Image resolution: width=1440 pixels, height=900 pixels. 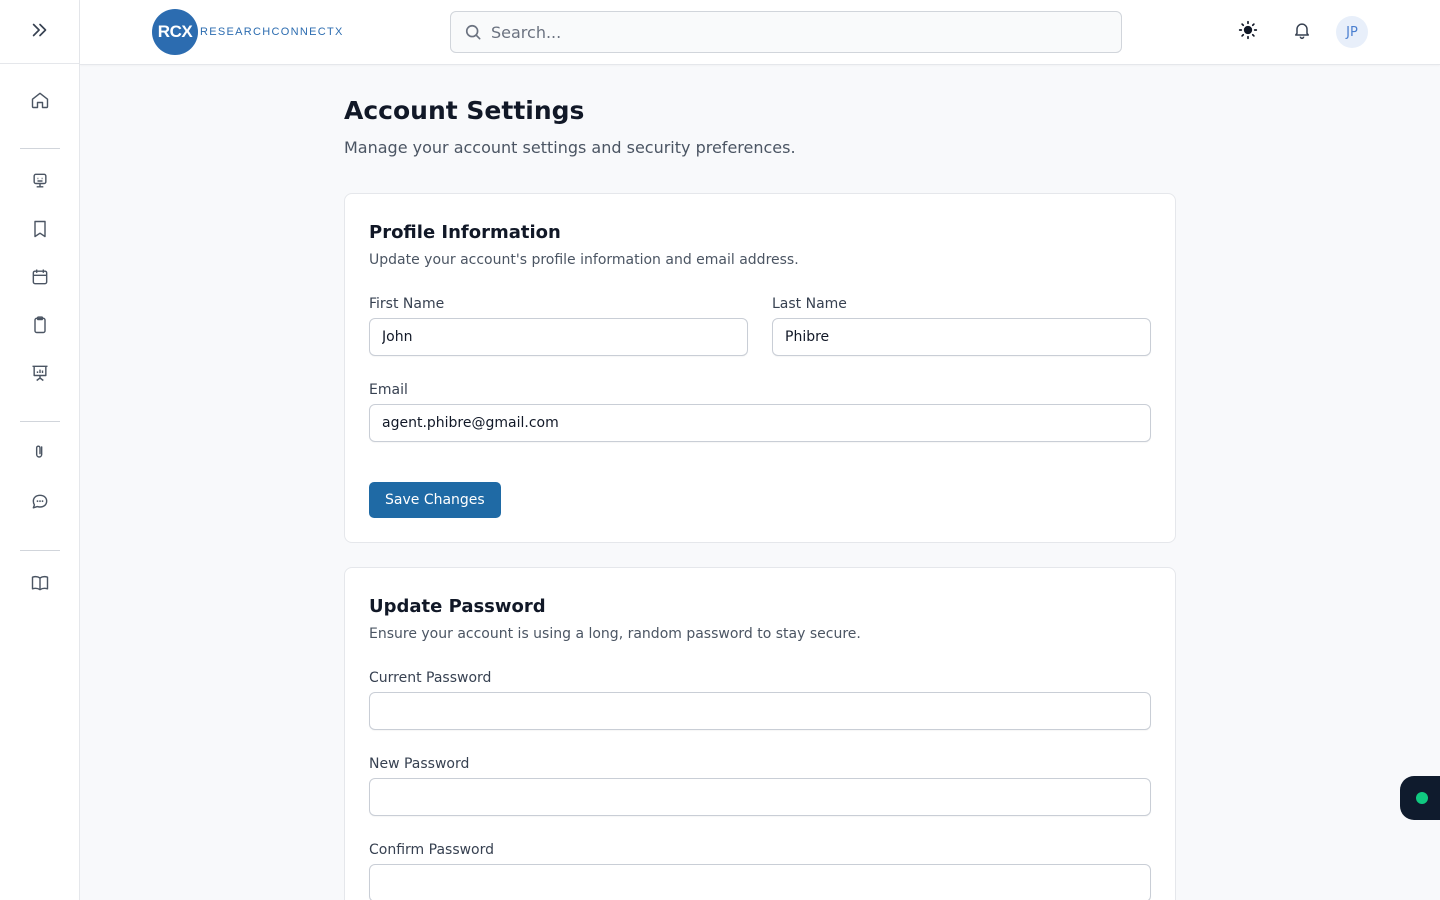 I want to click on first-name-field, so click(x=558, y=337).